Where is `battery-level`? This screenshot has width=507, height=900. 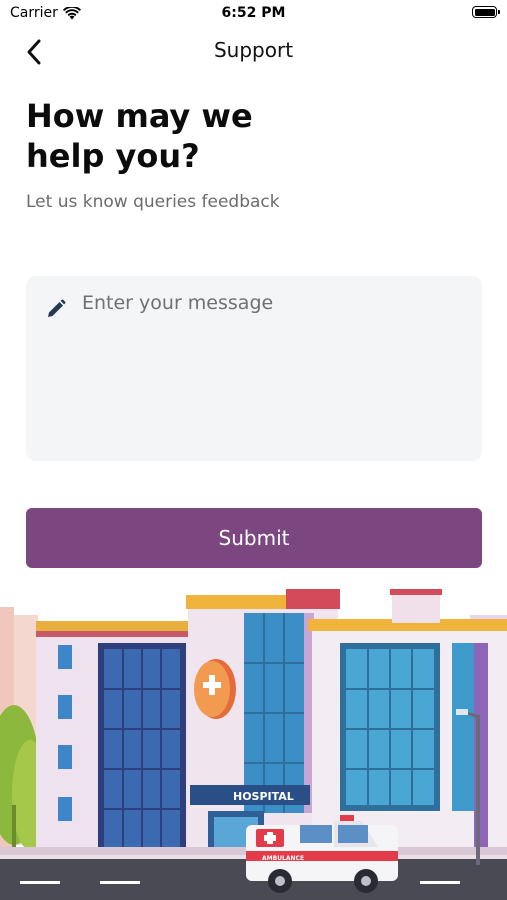
battery-level is located at coordinates (484, 12).